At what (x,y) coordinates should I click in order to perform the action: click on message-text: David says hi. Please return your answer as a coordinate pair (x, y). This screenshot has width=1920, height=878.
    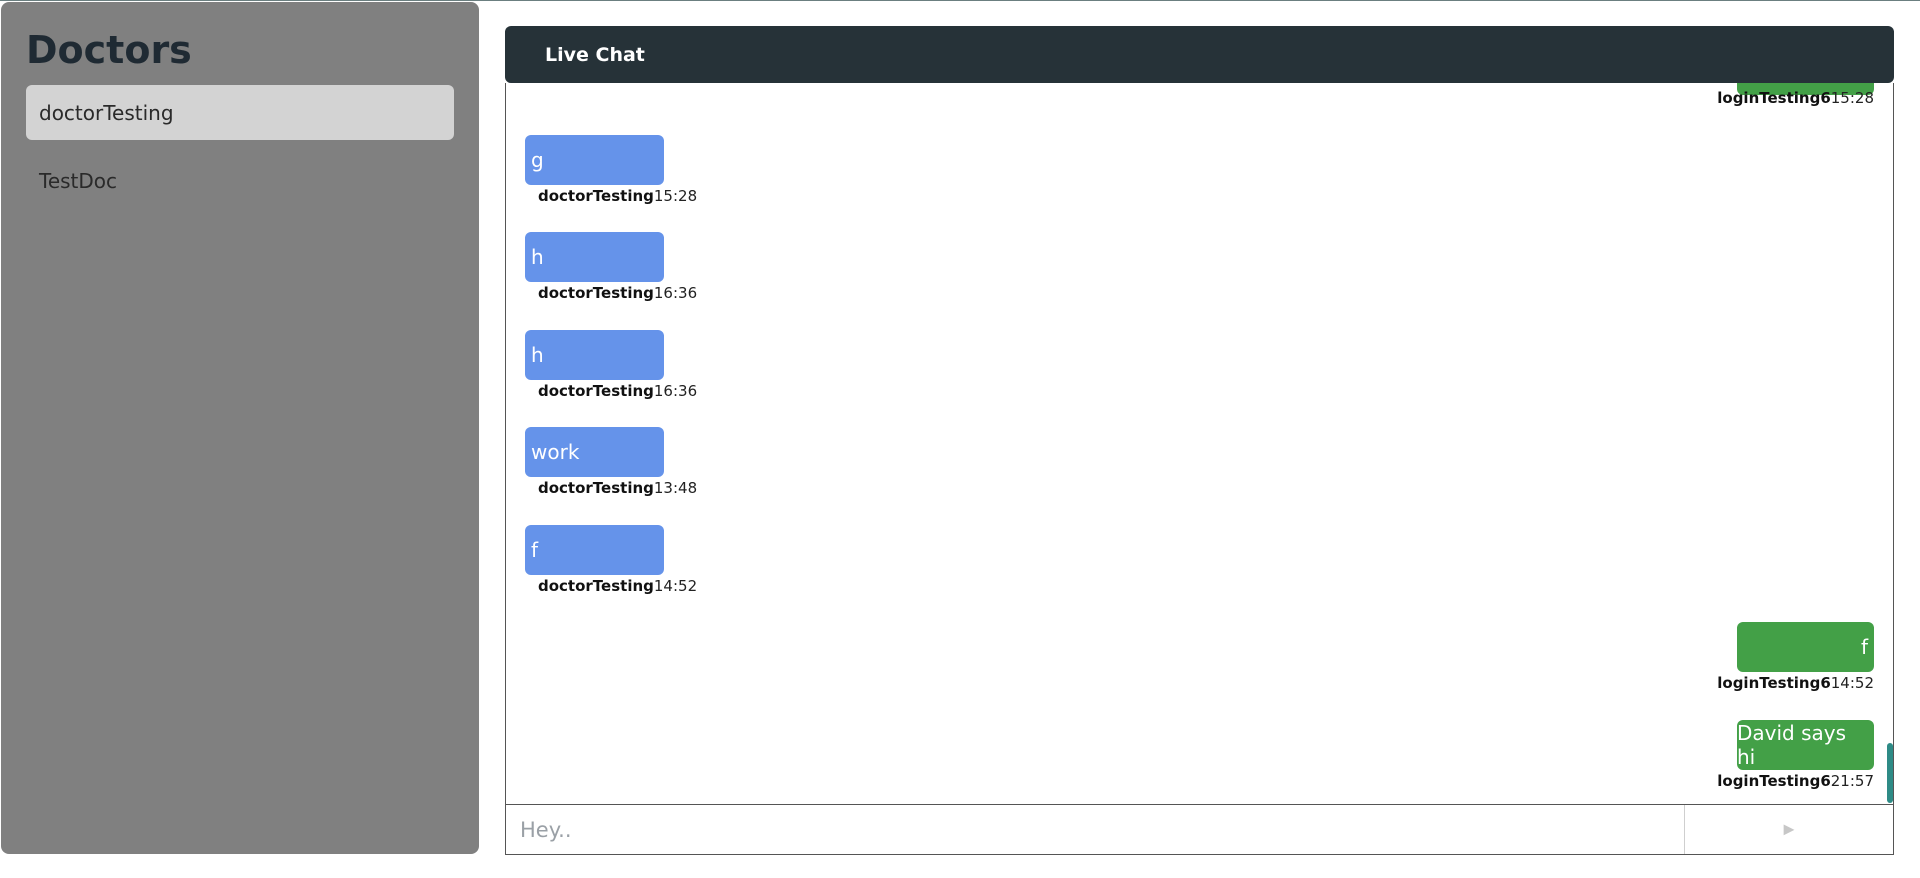
    Looking at the image, I should click on (1792, 745).